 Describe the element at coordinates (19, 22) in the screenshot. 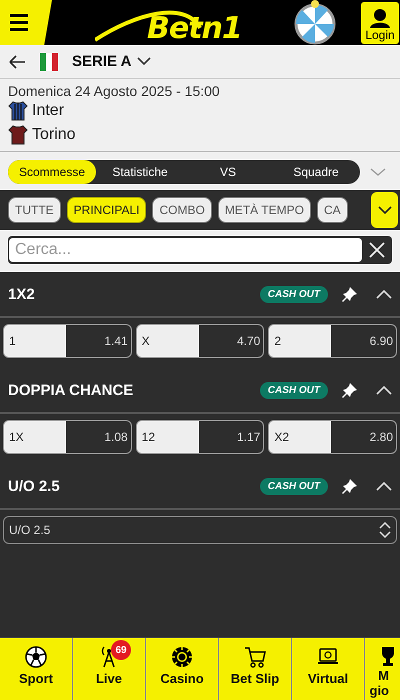

I see `menu-icon` at that location.